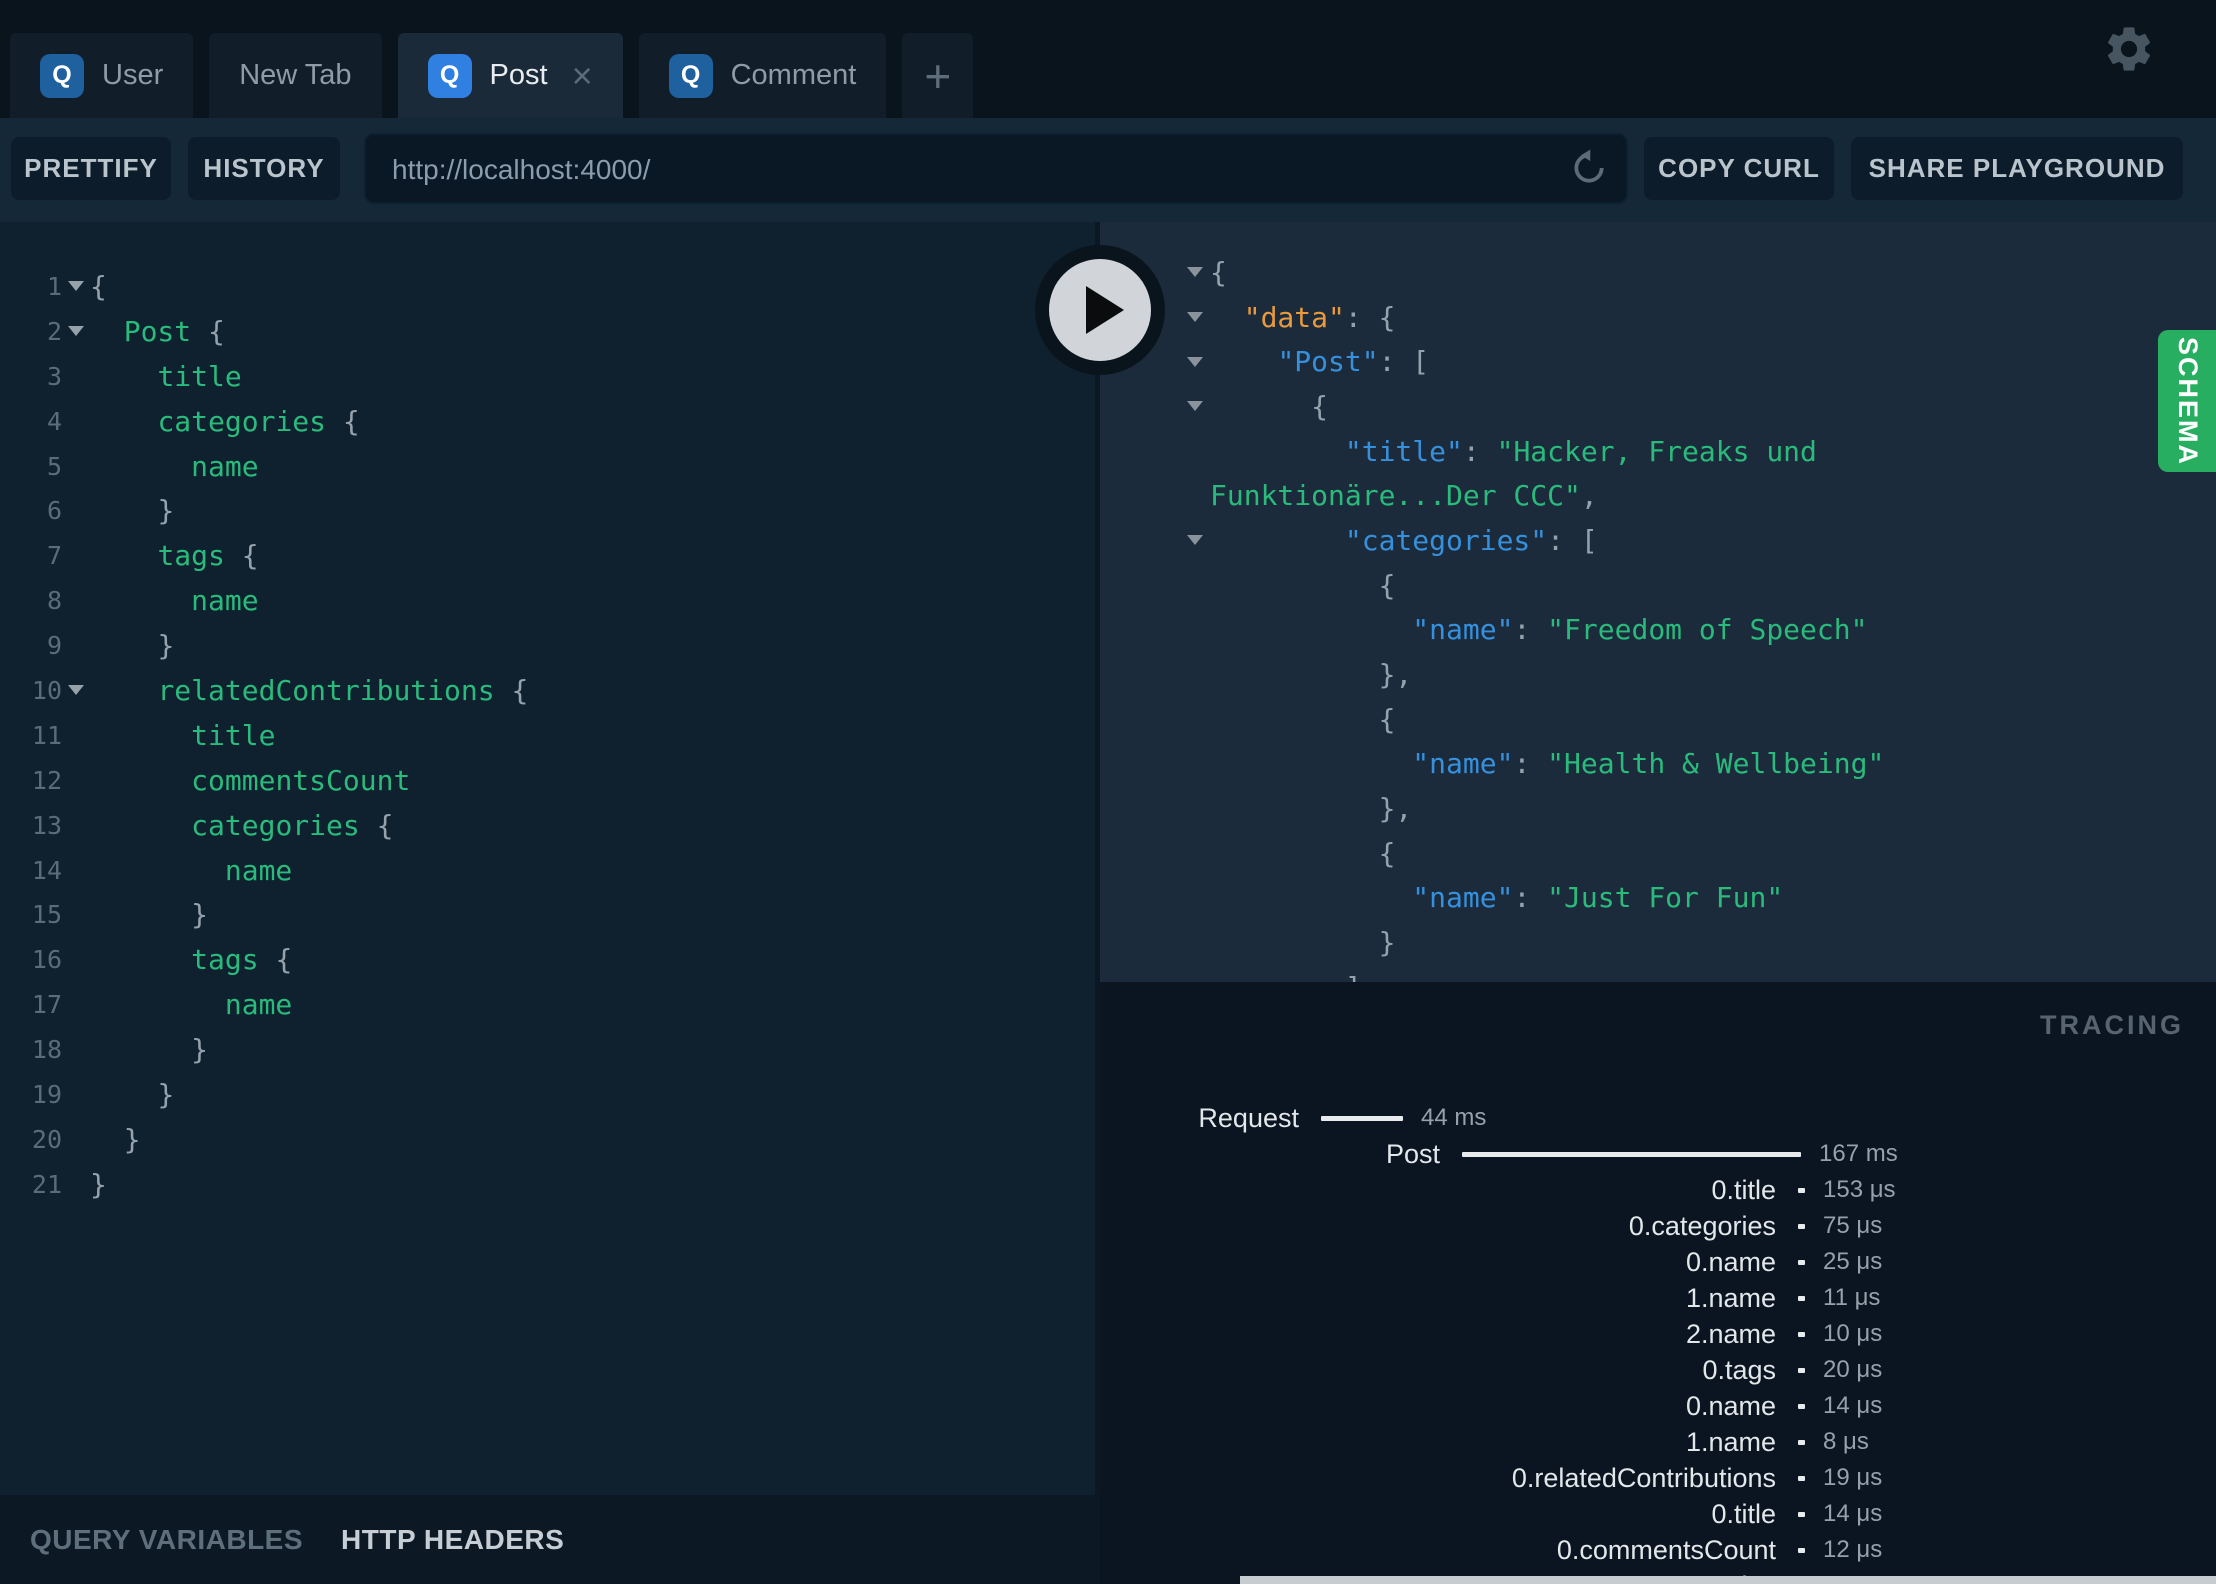 The width and height of the screenshot is (2216, 1584). What do you see at coordinates (54, 646) in the screenshot?
I see `line-number: 9` at bounding box center [54, 646].